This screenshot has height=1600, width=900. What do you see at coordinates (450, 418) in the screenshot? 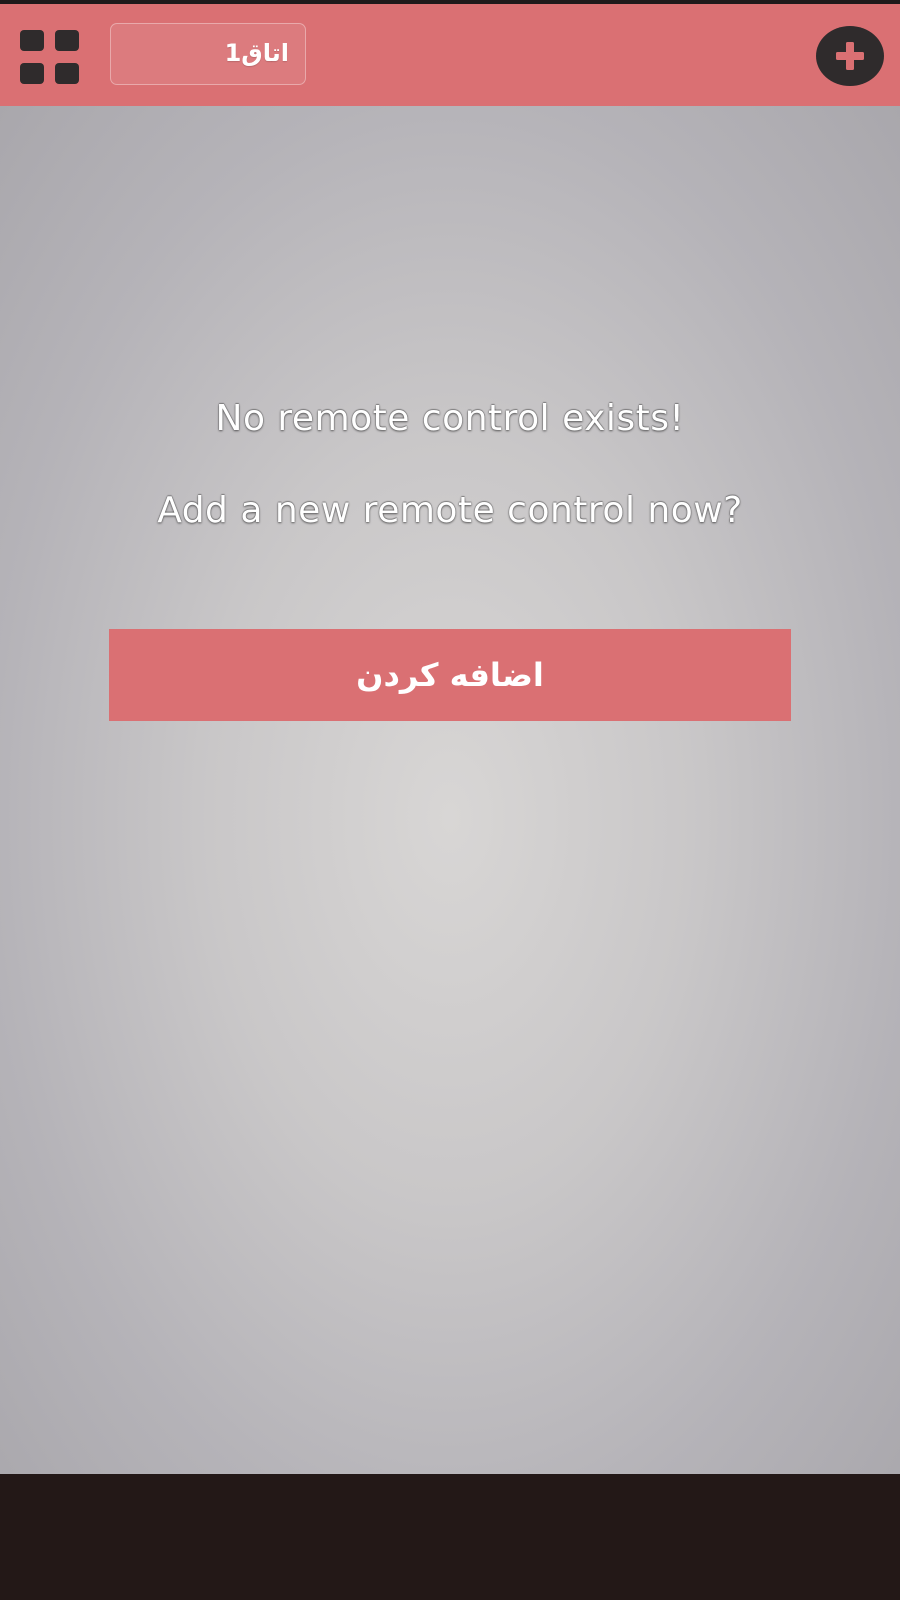
I see `empty-state-message: No remote control exists!` at bounding box center [450, 418].